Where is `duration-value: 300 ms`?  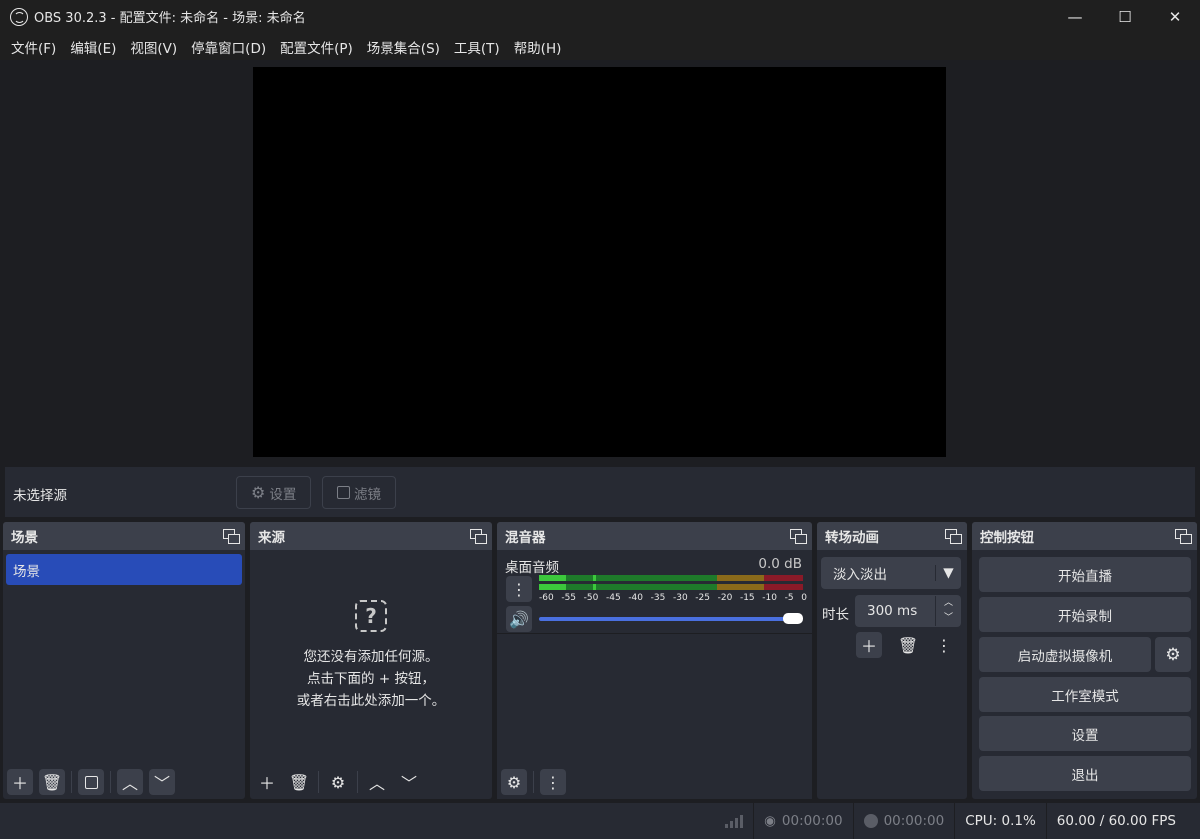
duration-value: 300 ms is located at coordinates (892, 611).